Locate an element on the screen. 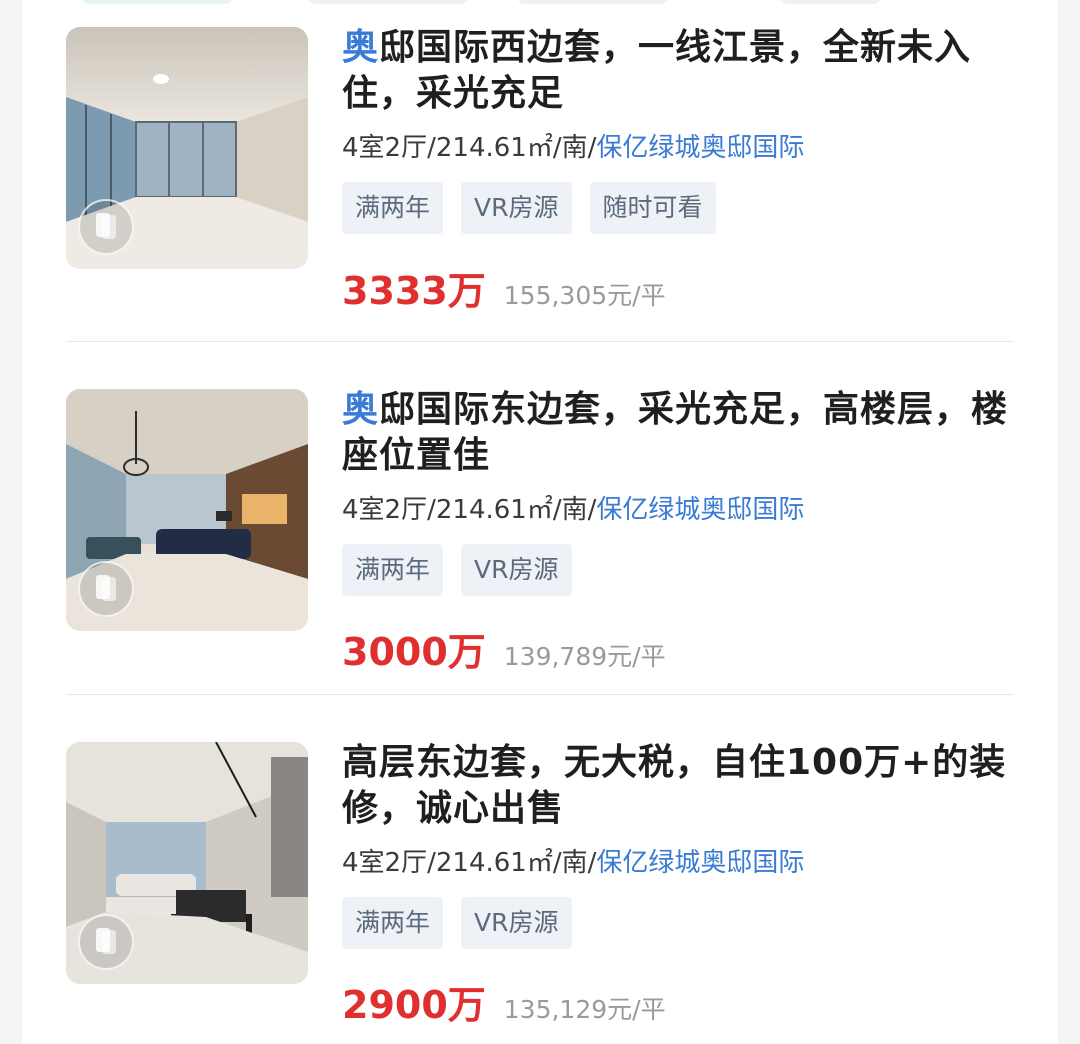 The width and height of the screenshot is (1080, 1044). title-text: 邸国际西边套，一线江景，全新未入住，采光充足 is located at coordinates (657, 70).